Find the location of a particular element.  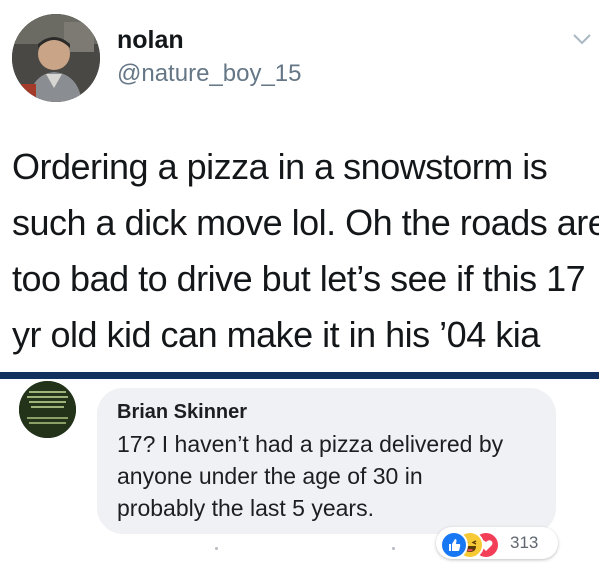

user-handle: @nature_boy_15 is located at coordinates (209, 74).